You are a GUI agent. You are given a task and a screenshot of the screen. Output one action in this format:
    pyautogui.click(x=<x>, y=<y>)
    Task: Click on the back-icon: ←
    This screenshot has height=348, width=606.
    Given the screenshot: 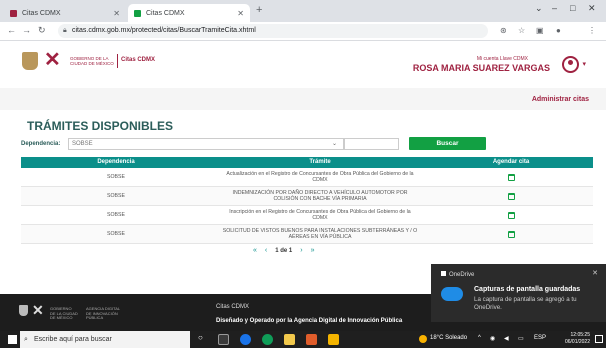 What is the action you would take?
    pyautogui.click(x=11, y=30)
    